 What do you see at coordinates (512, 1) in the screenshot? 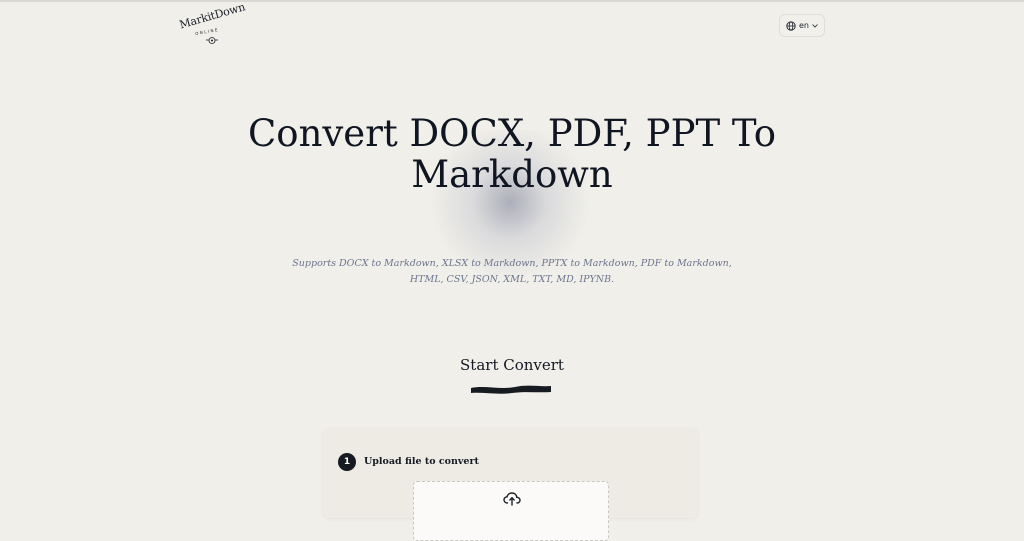
I see `top-divider` at bounding box center [512, 1].